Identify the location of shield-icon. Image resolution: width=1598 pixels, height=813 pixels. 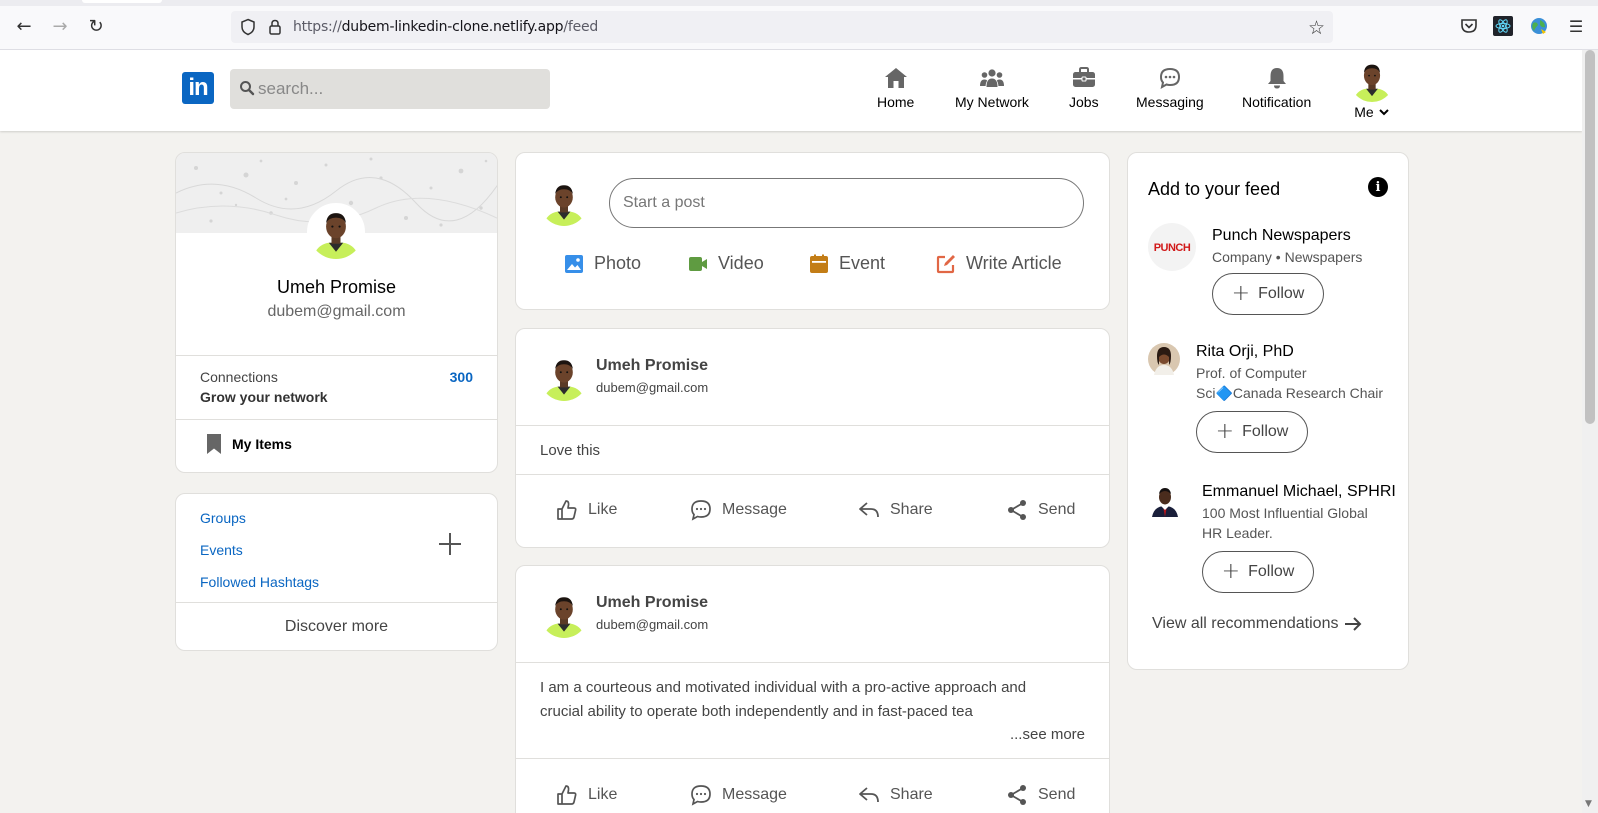
(248, 27).